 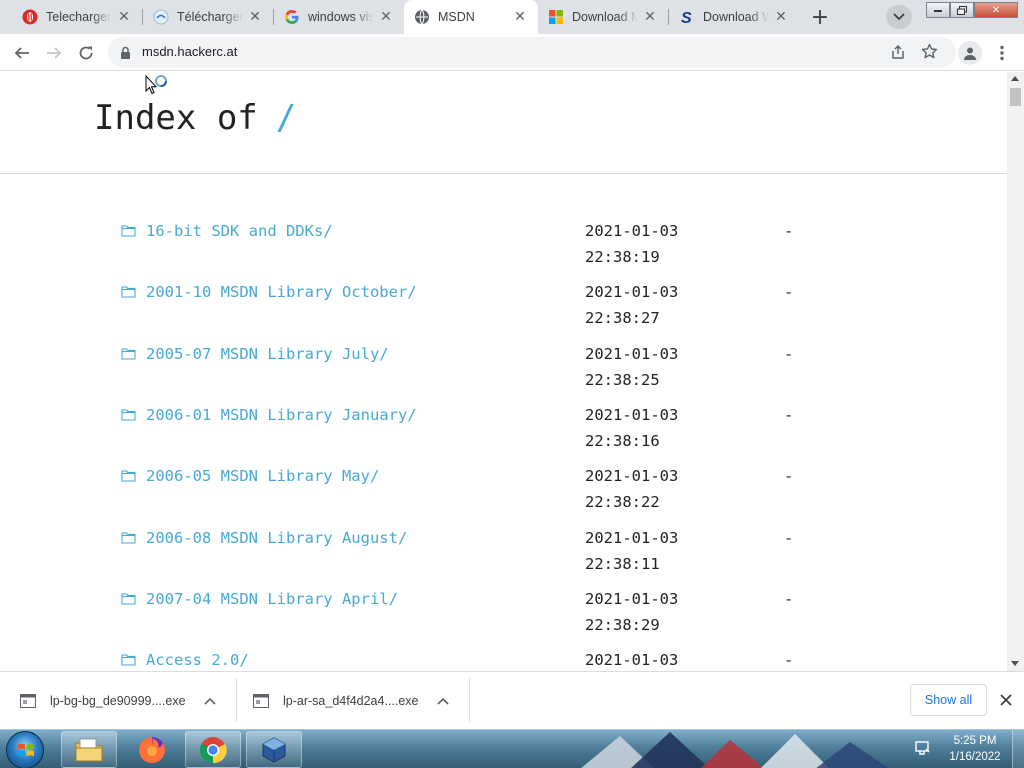 I want to click on taskbar-firefox, so click(x=152, y=749).